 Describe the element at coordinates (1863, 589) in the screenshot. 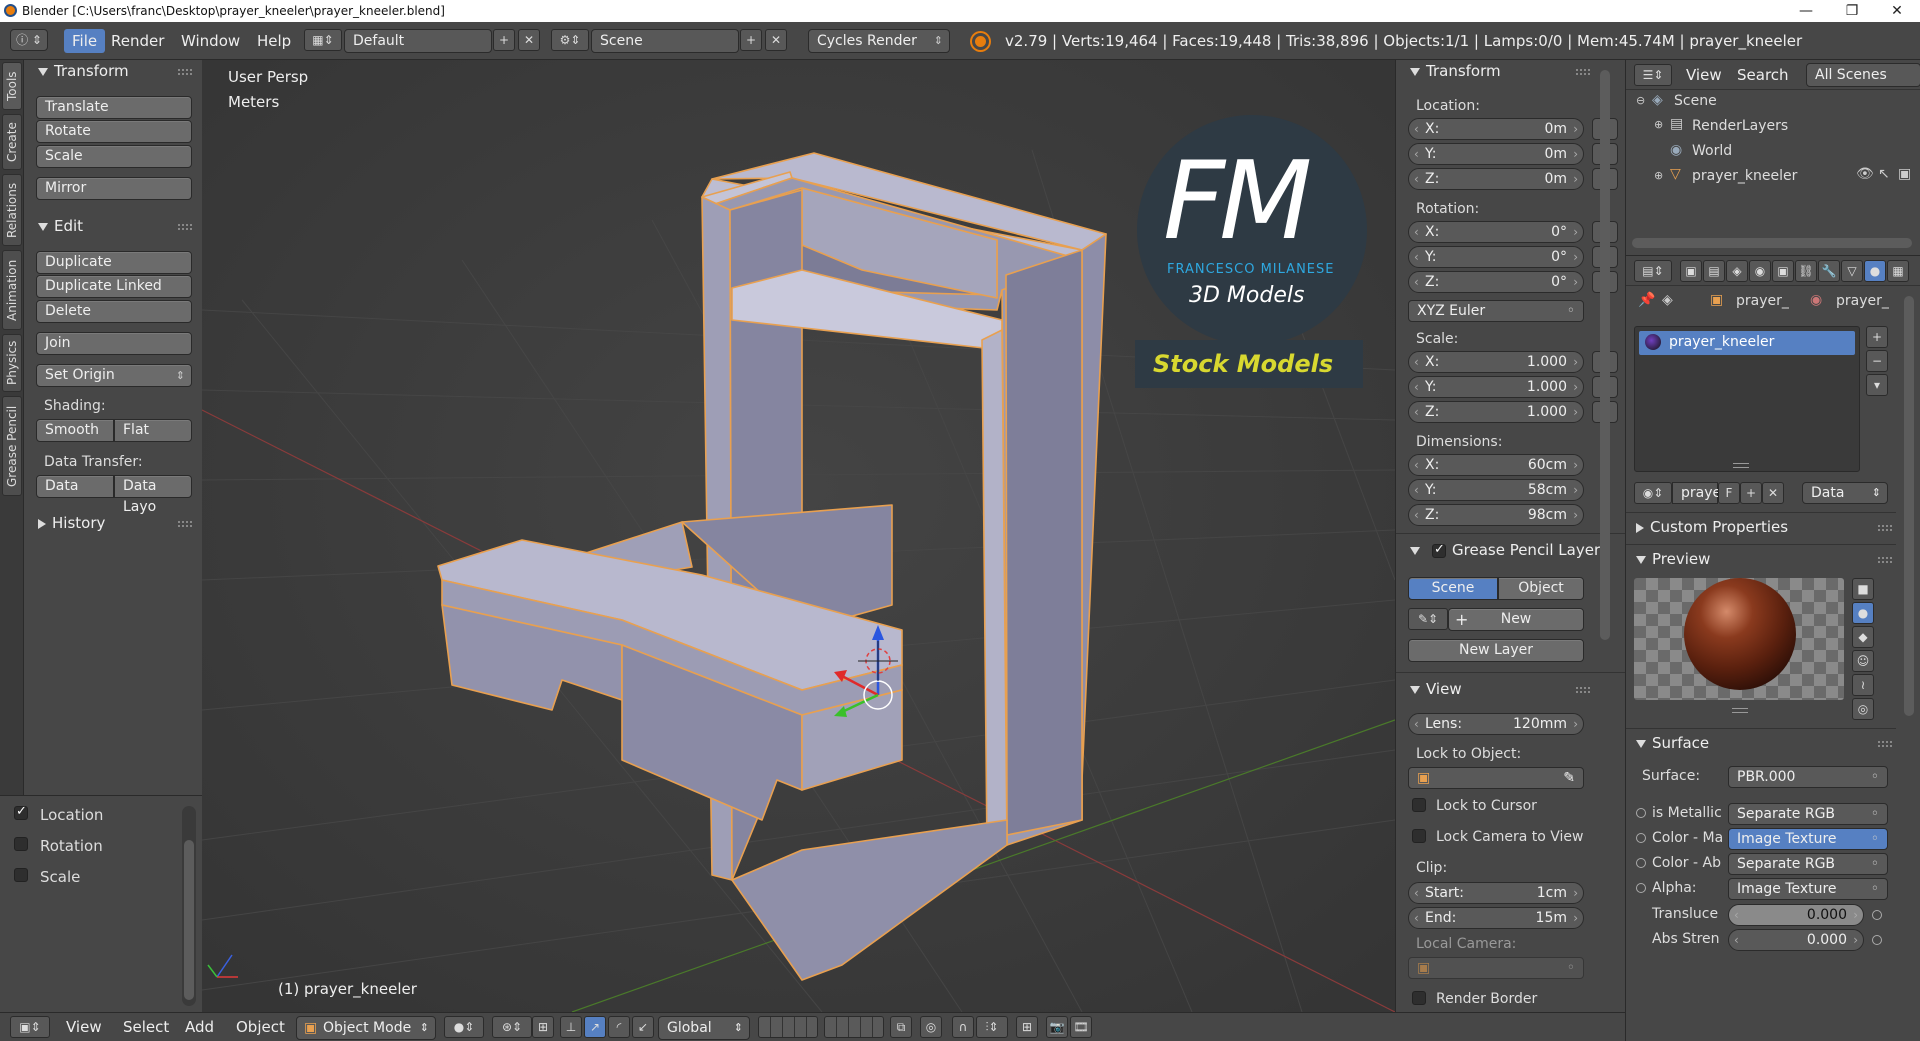

I see `preview-plane-icon: ■` at that location.